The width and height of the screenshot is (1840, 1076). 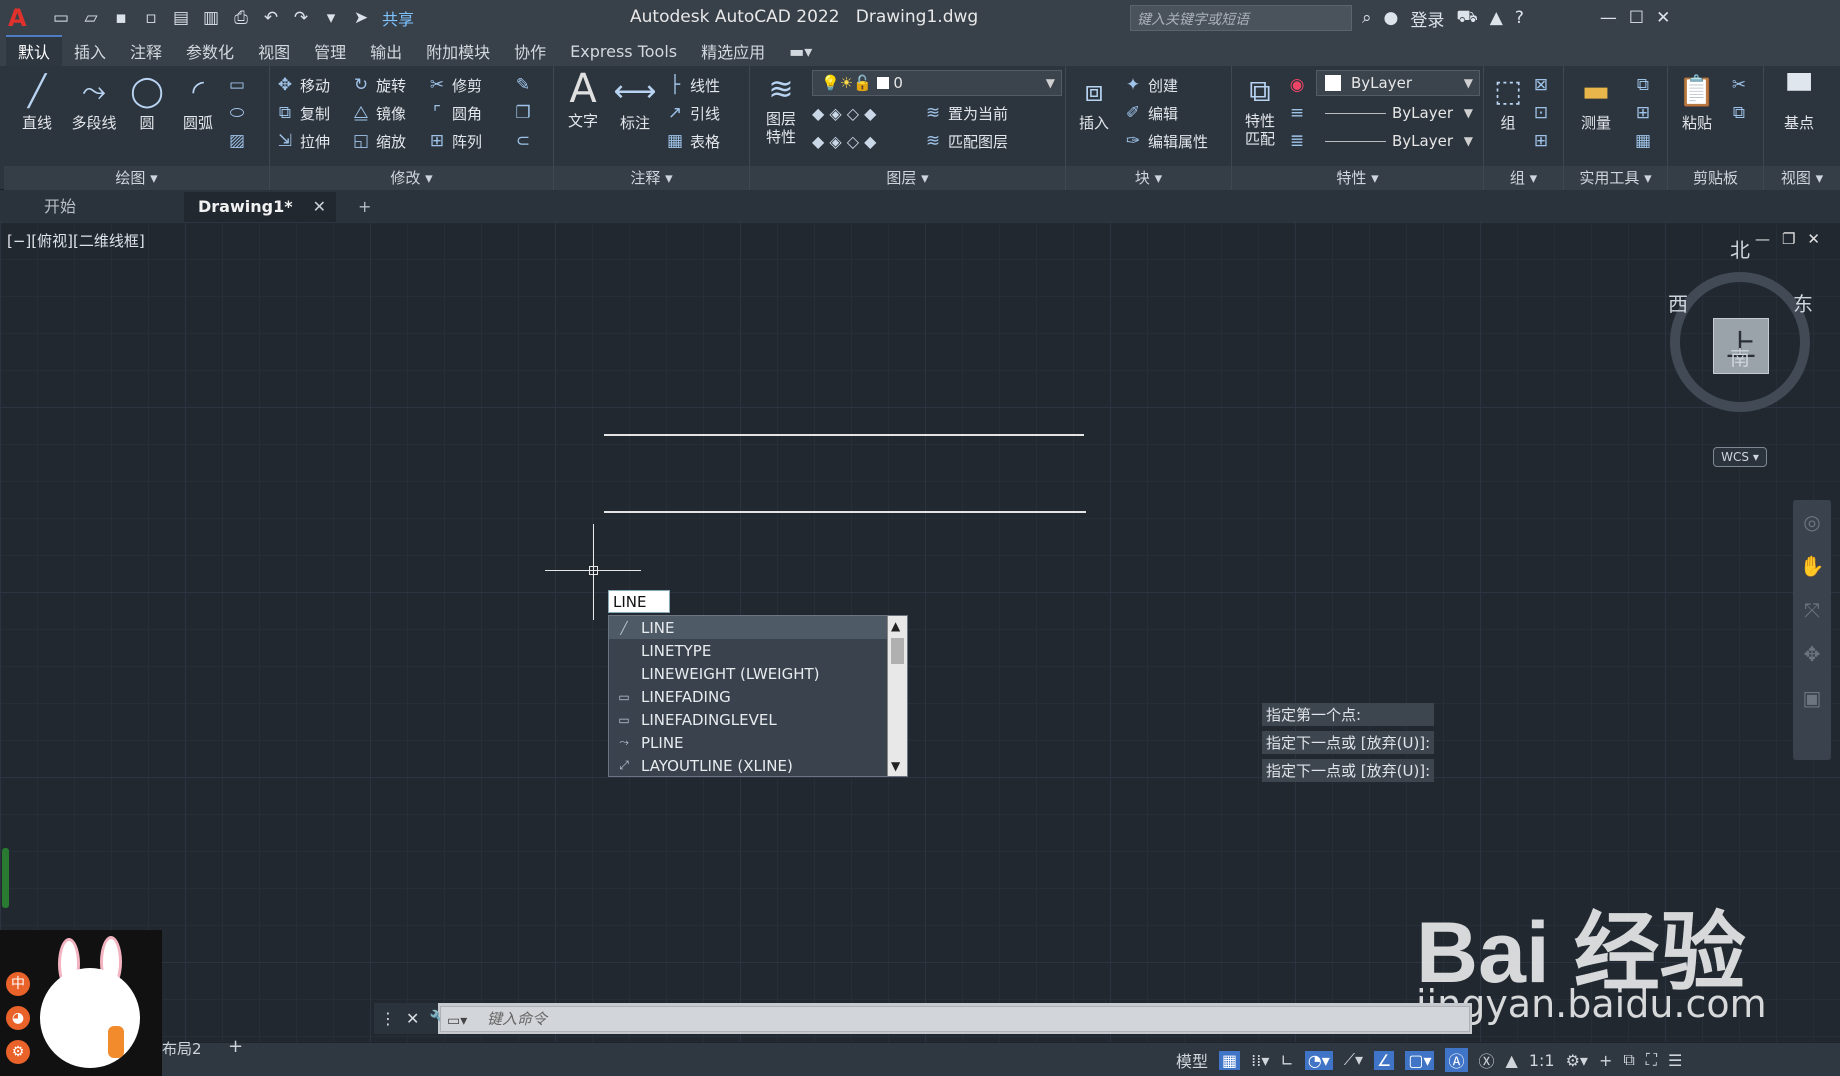 What do you see at coordinates (1663, 18) in the screenshot?
I see `close-icon: ✕` at bounding box center [1663, 18].